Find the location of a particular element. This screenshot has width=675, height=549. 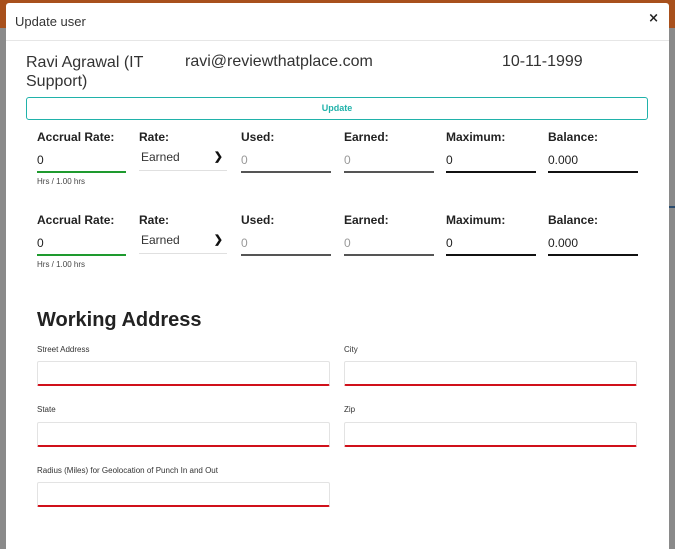

user-email: ravi@reviewthatplace.com is located at coordinates (279, 61).